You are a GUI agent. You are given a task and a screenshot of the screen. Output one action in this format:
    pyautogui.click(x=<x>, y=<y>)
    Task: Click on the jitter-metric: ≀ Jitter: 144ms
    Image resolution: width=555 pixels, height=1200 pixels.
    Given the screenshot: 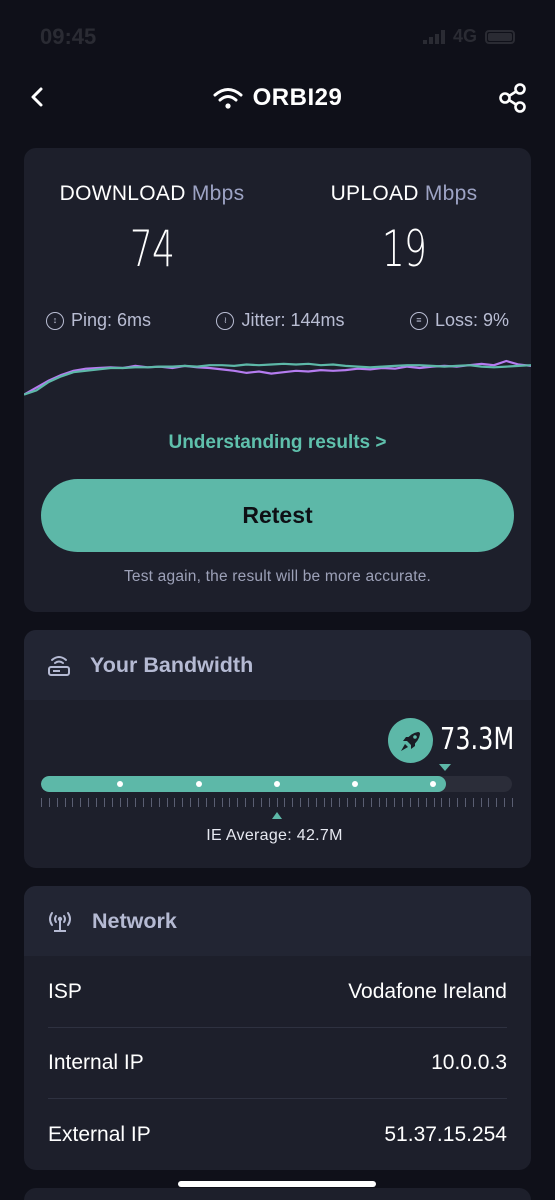 What is the action you would take?
    pyautogui.click(x=280, y=320)
    